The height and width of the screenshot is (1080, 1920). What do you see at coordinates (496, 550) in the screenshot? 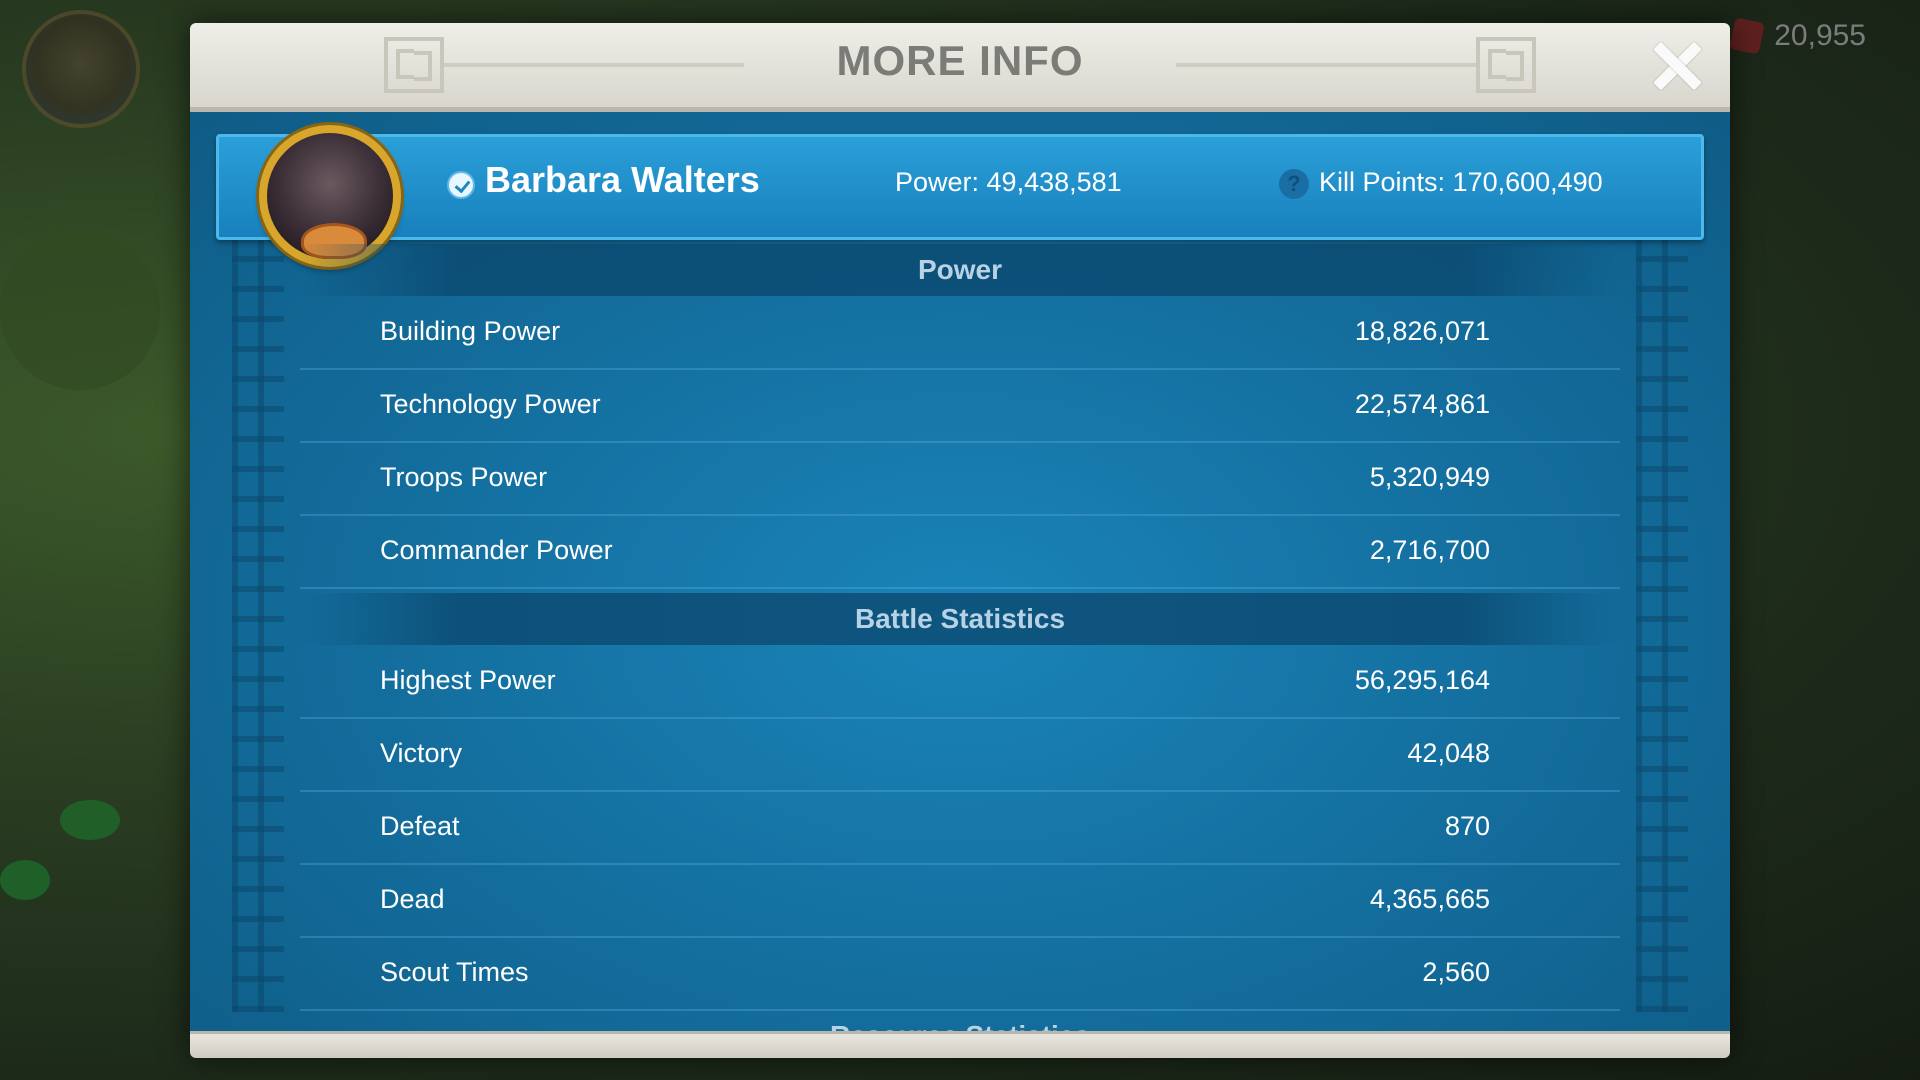
I see `stat-label: Commander Power` at bounding box center [496, 550].